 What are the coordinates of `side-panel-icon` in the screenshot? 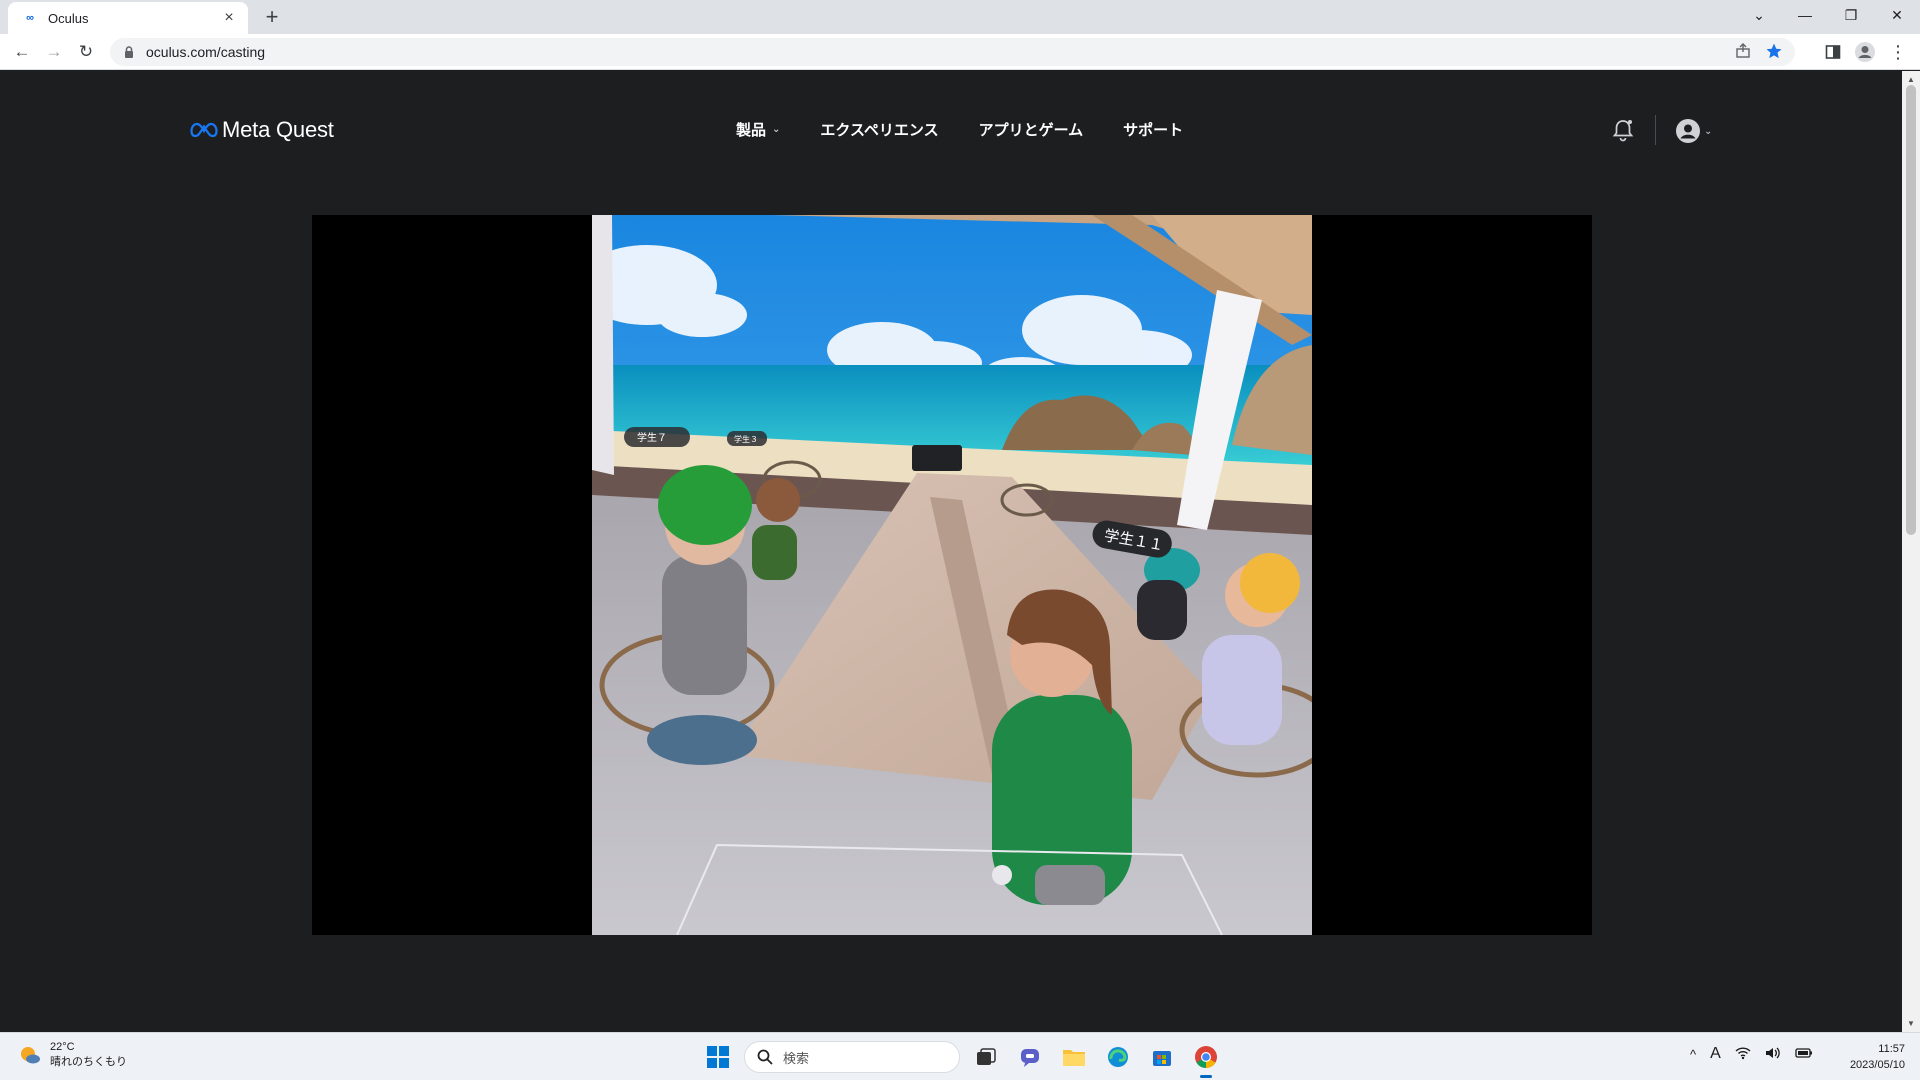 It's located at (1833, 52).